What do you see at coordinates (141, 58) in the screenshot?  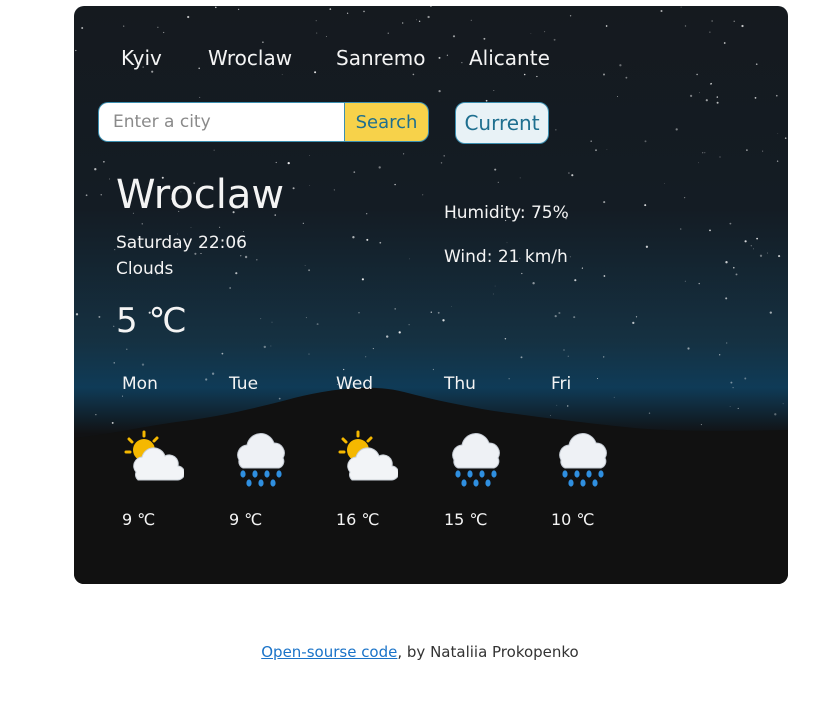 I see `nav-city-kyiv: Kyiv` at bounding box center [141, 58].